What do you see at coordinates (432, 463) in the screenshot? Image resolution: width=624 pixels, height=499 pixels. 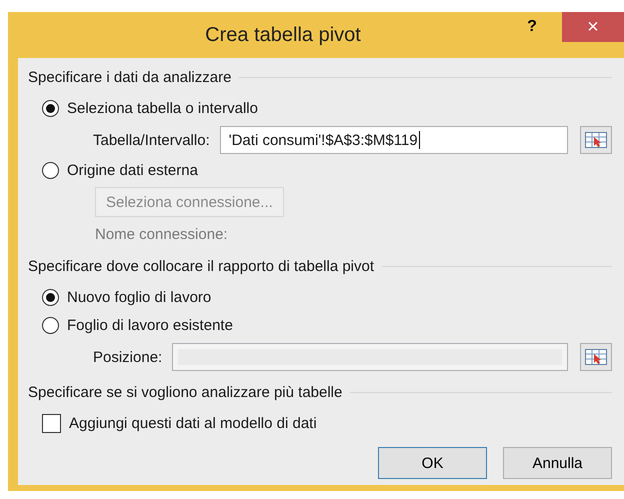 I see `ok-button: OK` at bounding box center [432, 463].